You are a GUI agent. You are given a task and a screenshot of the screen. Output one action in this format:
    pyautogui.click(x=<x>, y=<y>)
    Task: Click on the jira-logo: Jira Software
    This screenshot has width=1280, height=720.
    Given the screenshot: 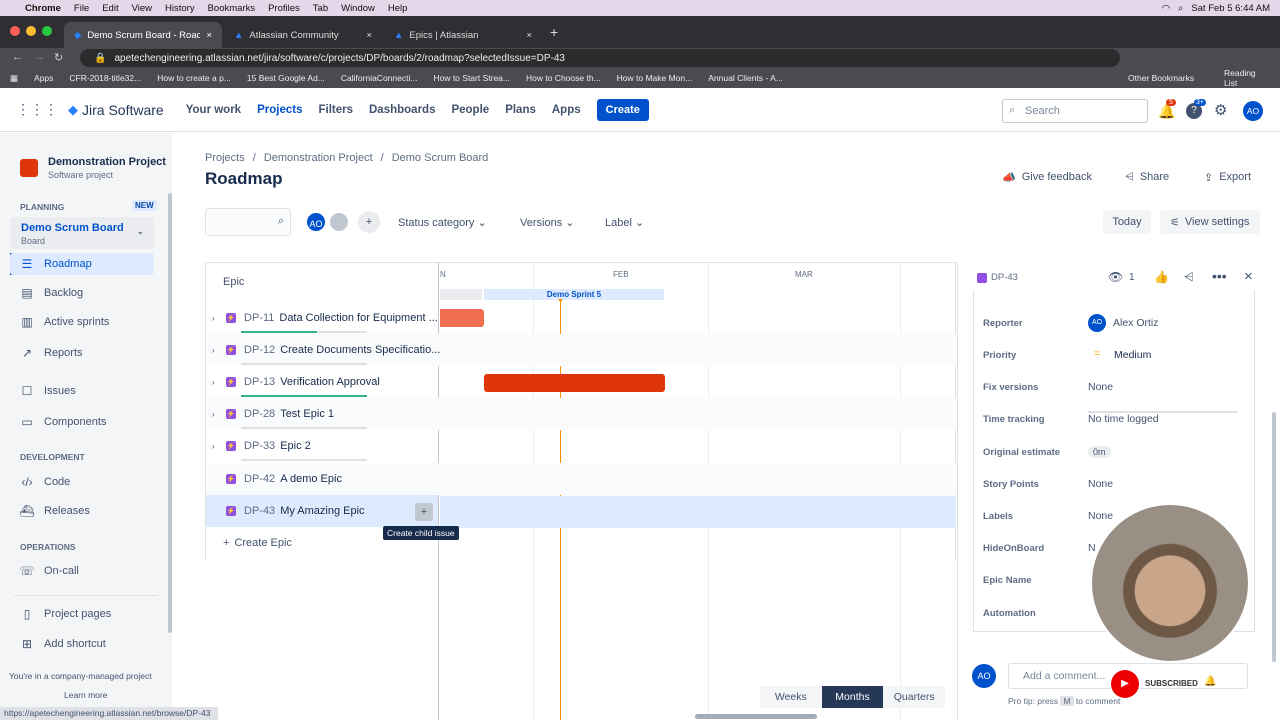 What is the action you would take?
    pyautogui.click(x=123, y=110)
    